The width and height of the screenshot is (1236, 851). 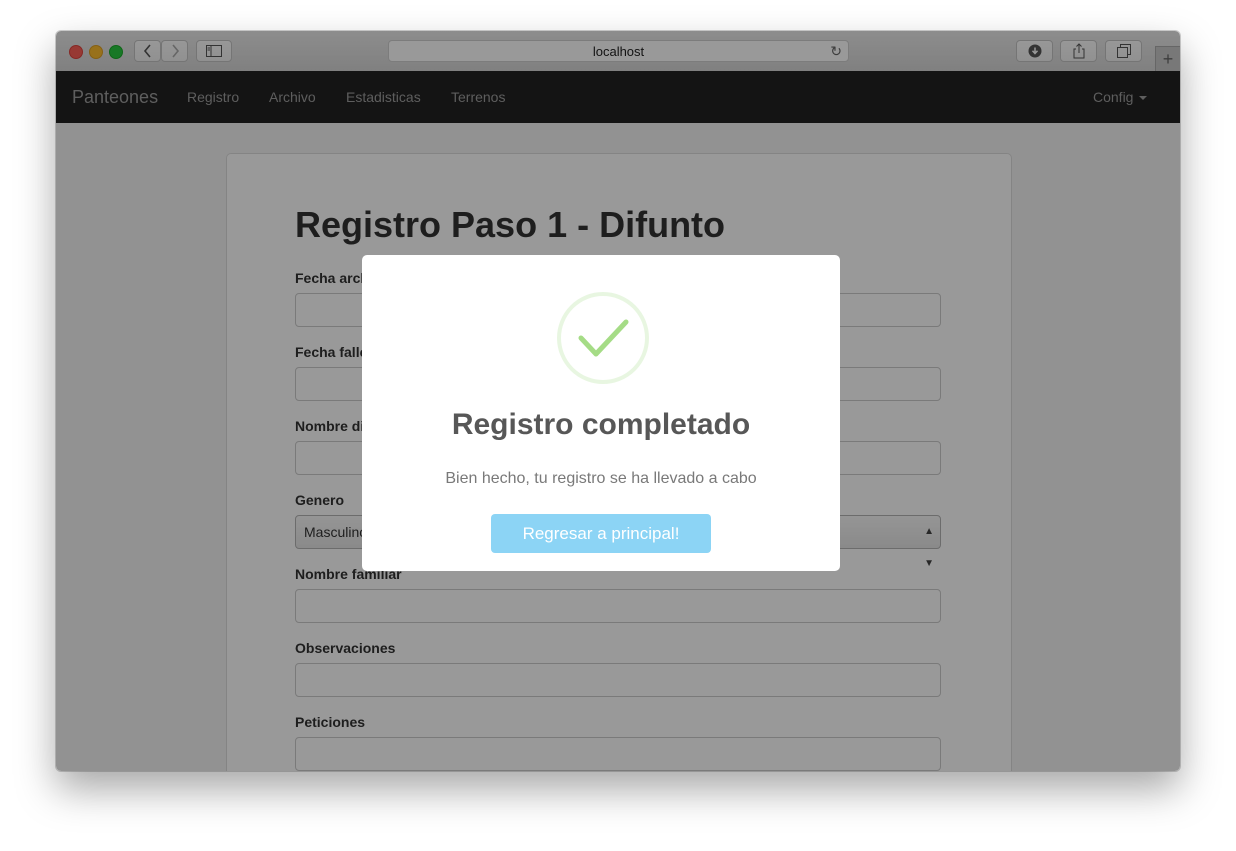 I want to click on check-mark-icon, so click(x=603, y=338).